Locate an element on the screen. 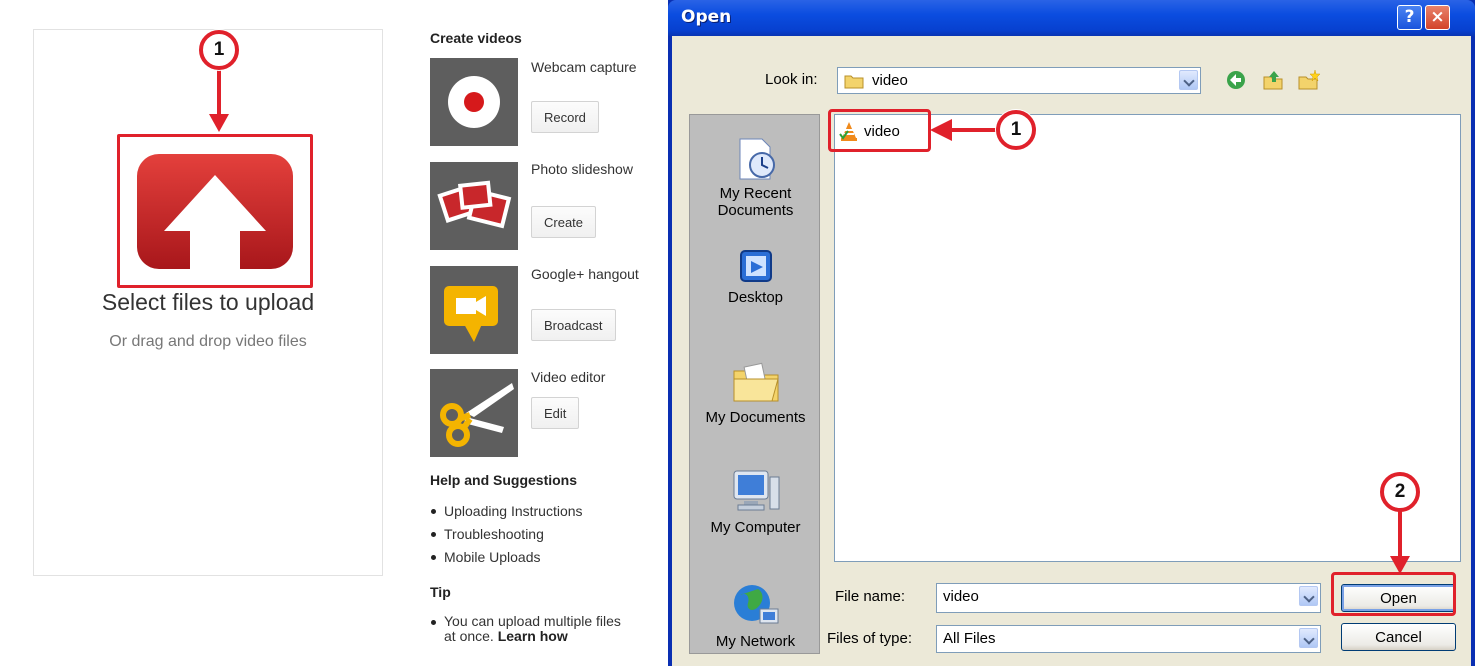 The height and width of the screenshot is (666, 1475). help-button: ? is located at coordinates (1409, 17).